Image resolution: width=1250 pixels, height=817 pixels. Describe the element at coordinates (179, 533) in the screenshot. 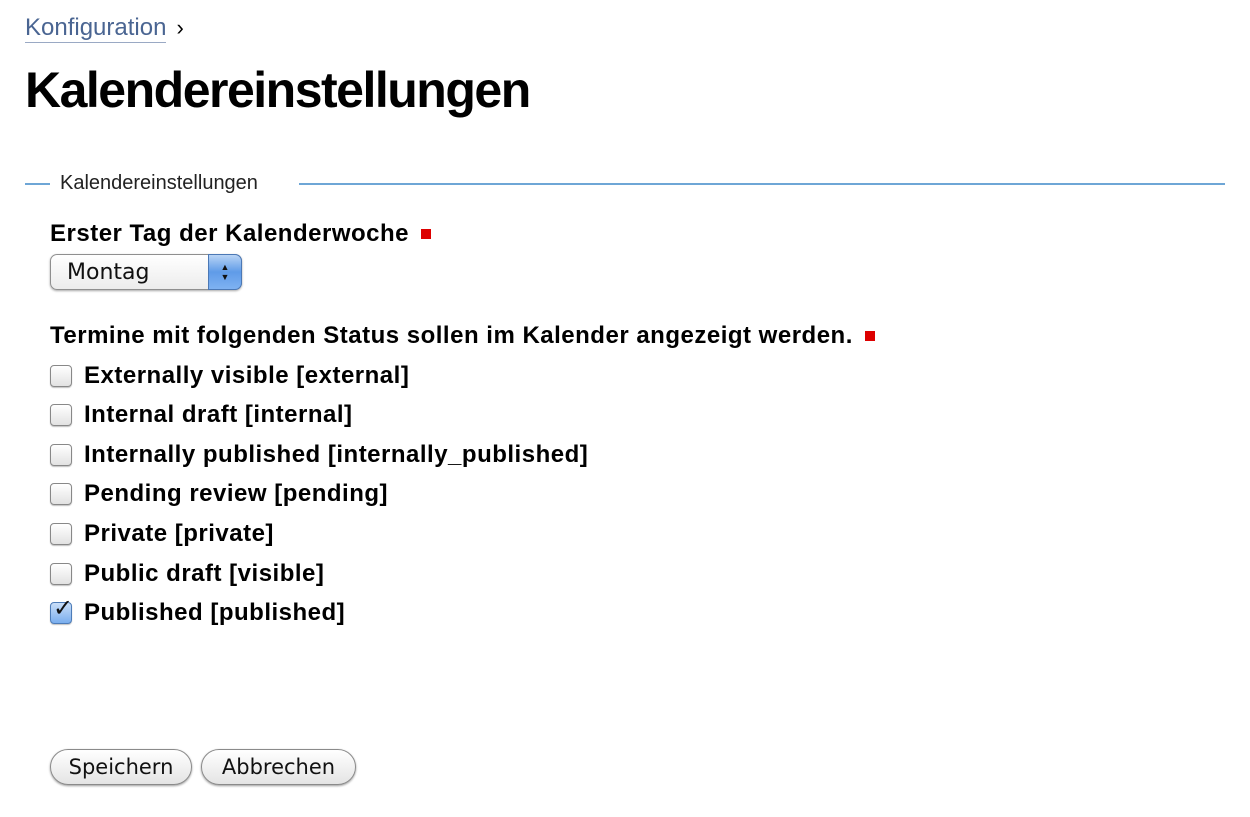

I see `checkbox-label: Private [private]` at that location.